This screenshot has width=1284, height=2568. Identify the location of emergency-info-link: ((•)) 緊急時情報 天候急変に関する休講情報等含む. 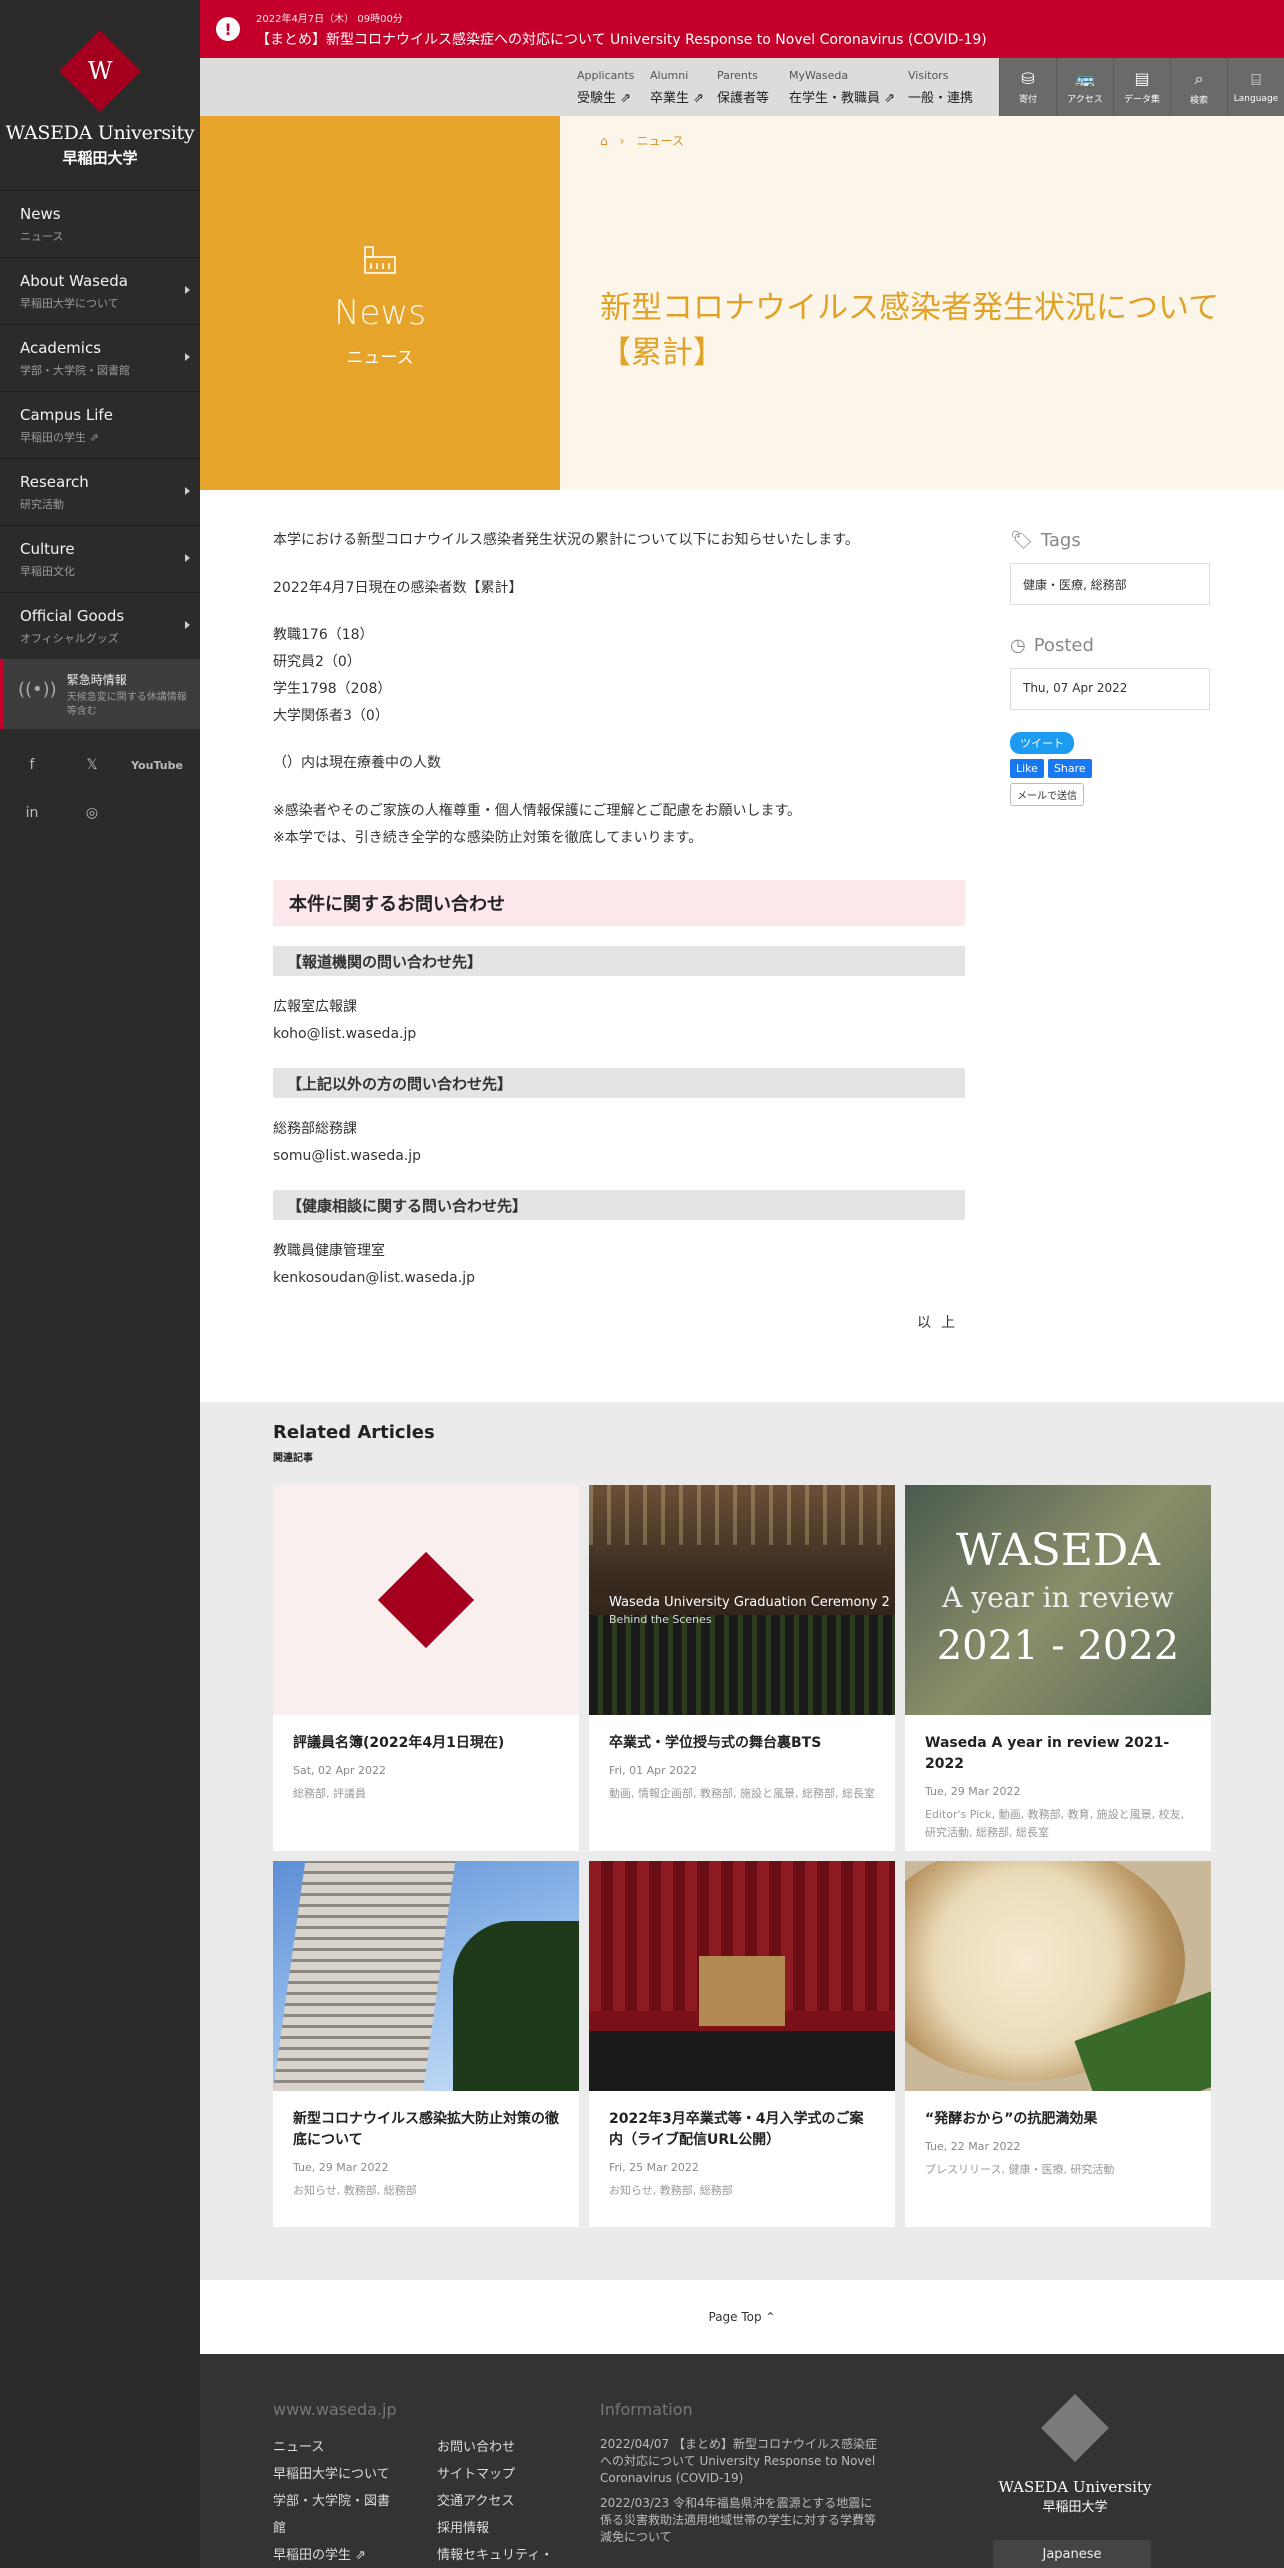
(100, 694).